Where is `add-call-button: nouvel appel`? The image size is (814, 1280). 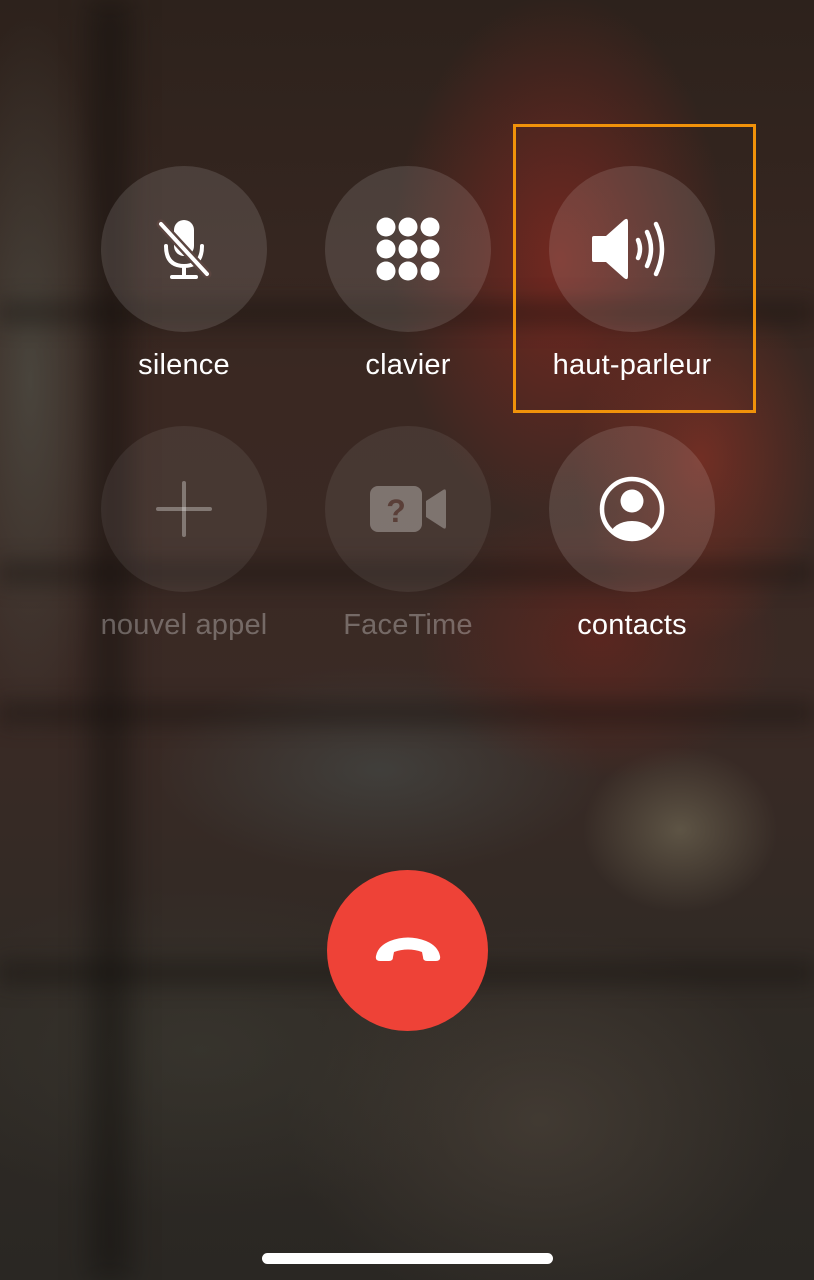
add-call-button: nouvel appel is located at coordinates (184, 534).